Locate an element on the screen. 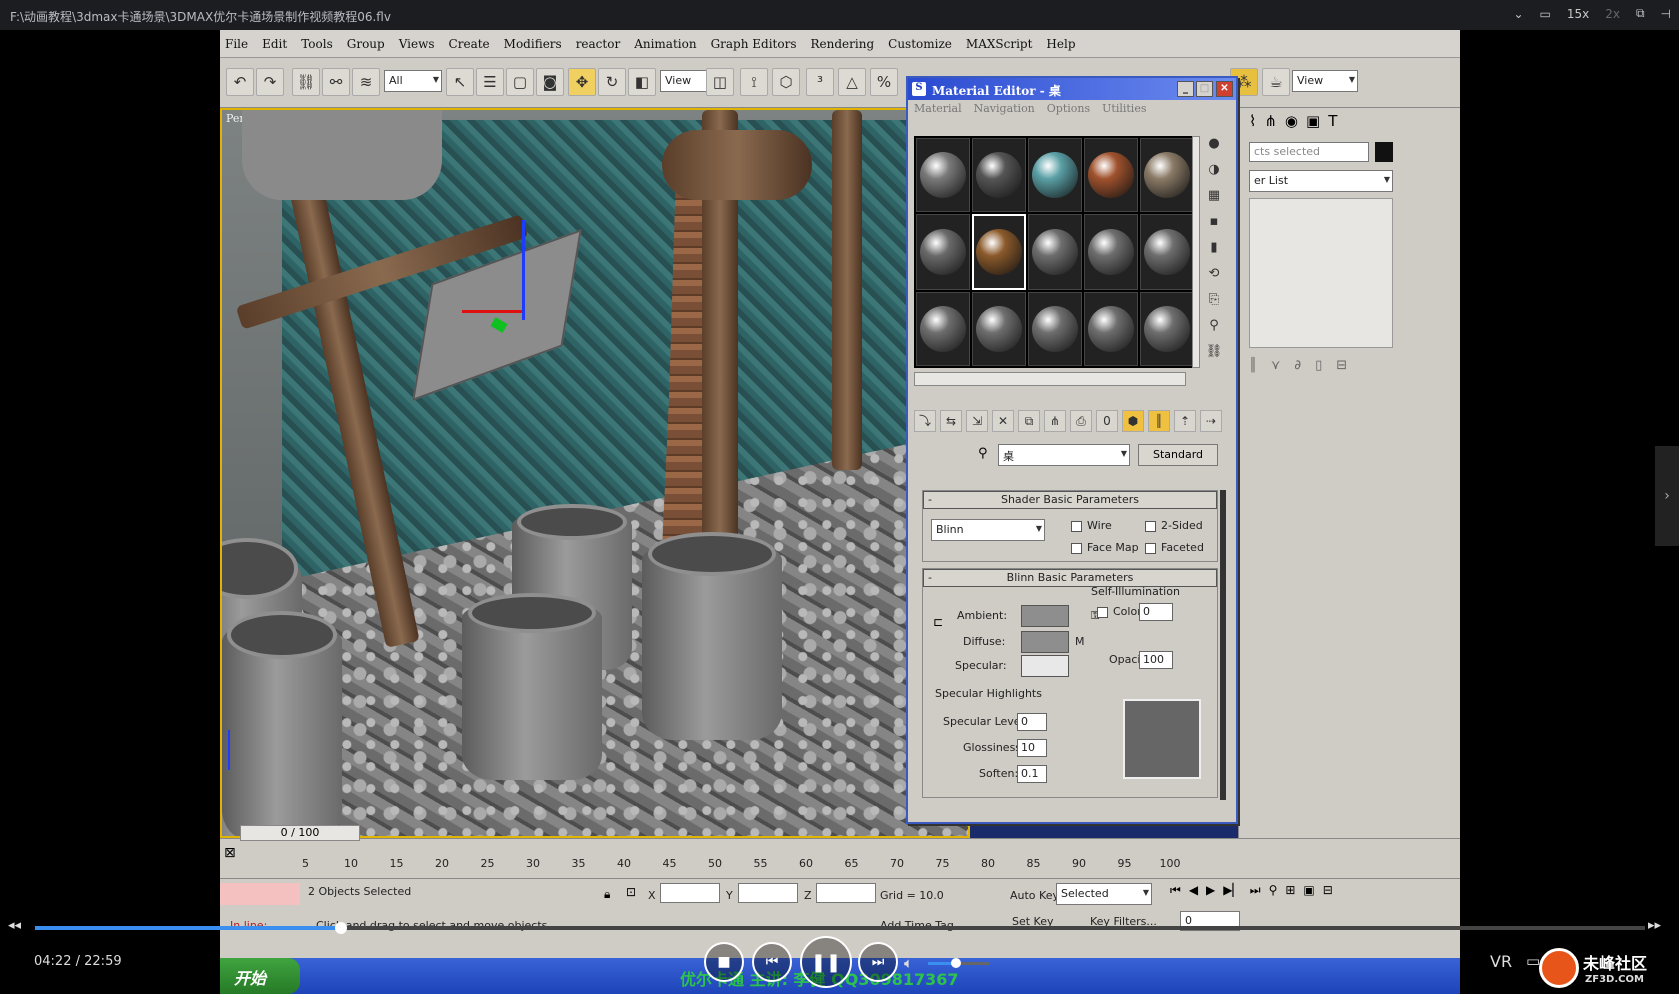 This screenshot has width=1679, height=994. chevron-down-icon: ⌄ is located at coordinates (1518, 14).